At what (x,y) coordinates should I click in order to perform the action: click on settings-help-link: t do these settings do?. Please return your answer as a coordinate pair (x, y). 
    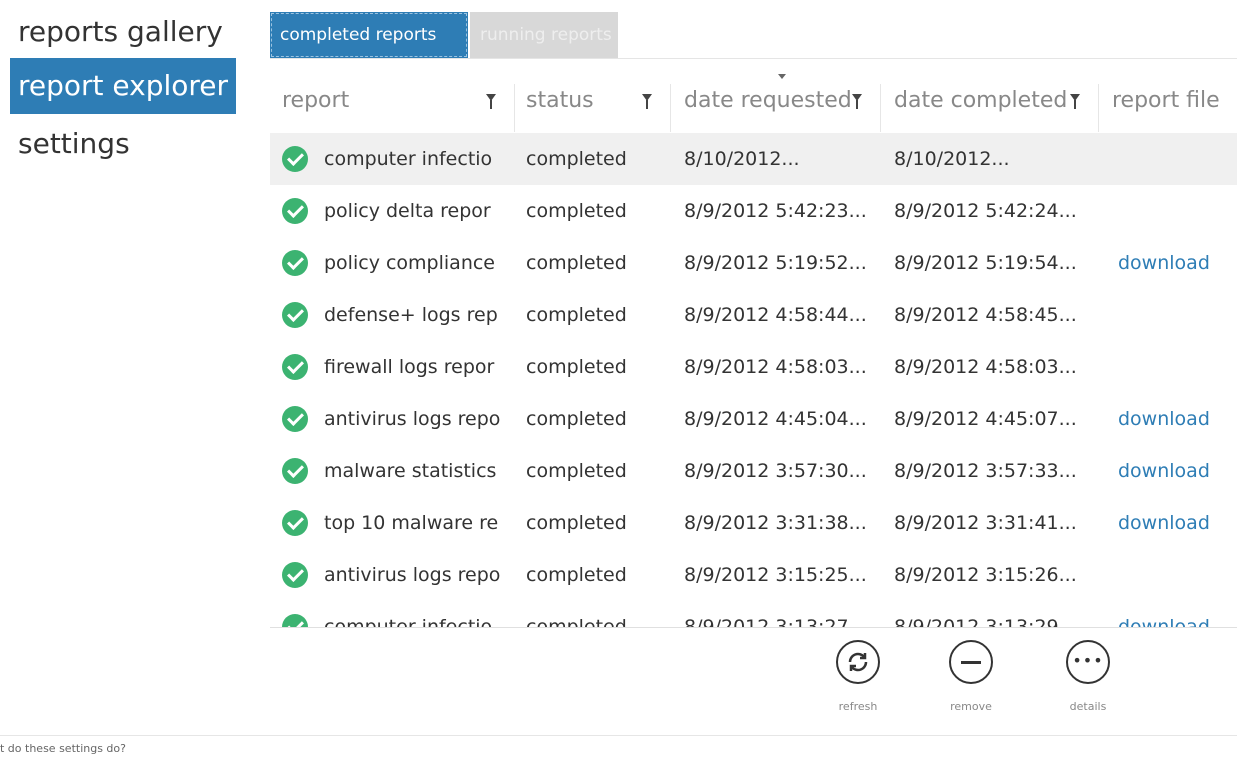
    Looking at the image, I should click on (63, 748).